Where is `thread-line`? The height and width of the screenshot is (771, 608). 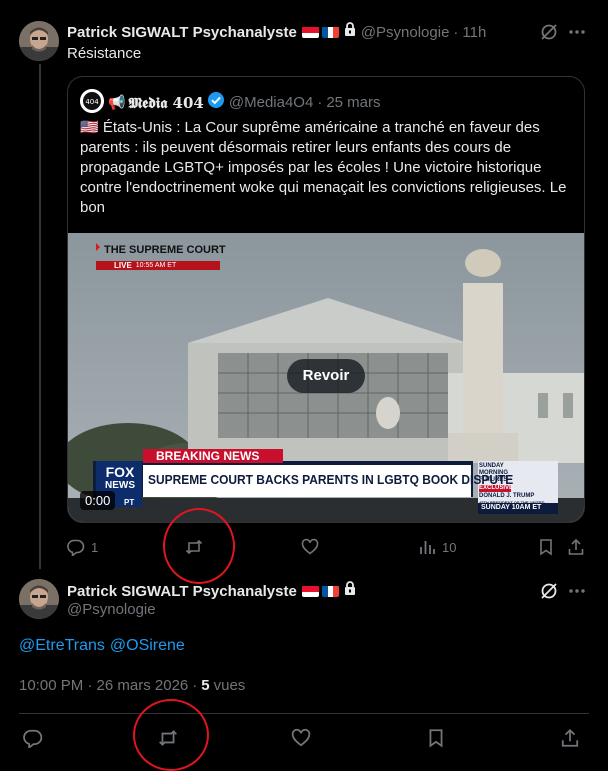
thread-line is located at coordinates (40, 316).